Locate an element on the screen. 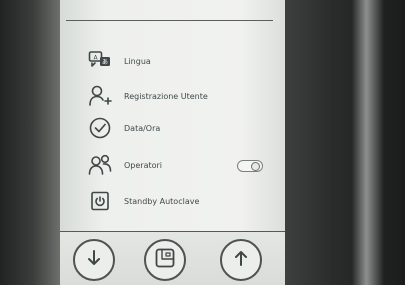 This screenshot has height=285, width=405. standby-power-icon is located at coordinates (100, 201).